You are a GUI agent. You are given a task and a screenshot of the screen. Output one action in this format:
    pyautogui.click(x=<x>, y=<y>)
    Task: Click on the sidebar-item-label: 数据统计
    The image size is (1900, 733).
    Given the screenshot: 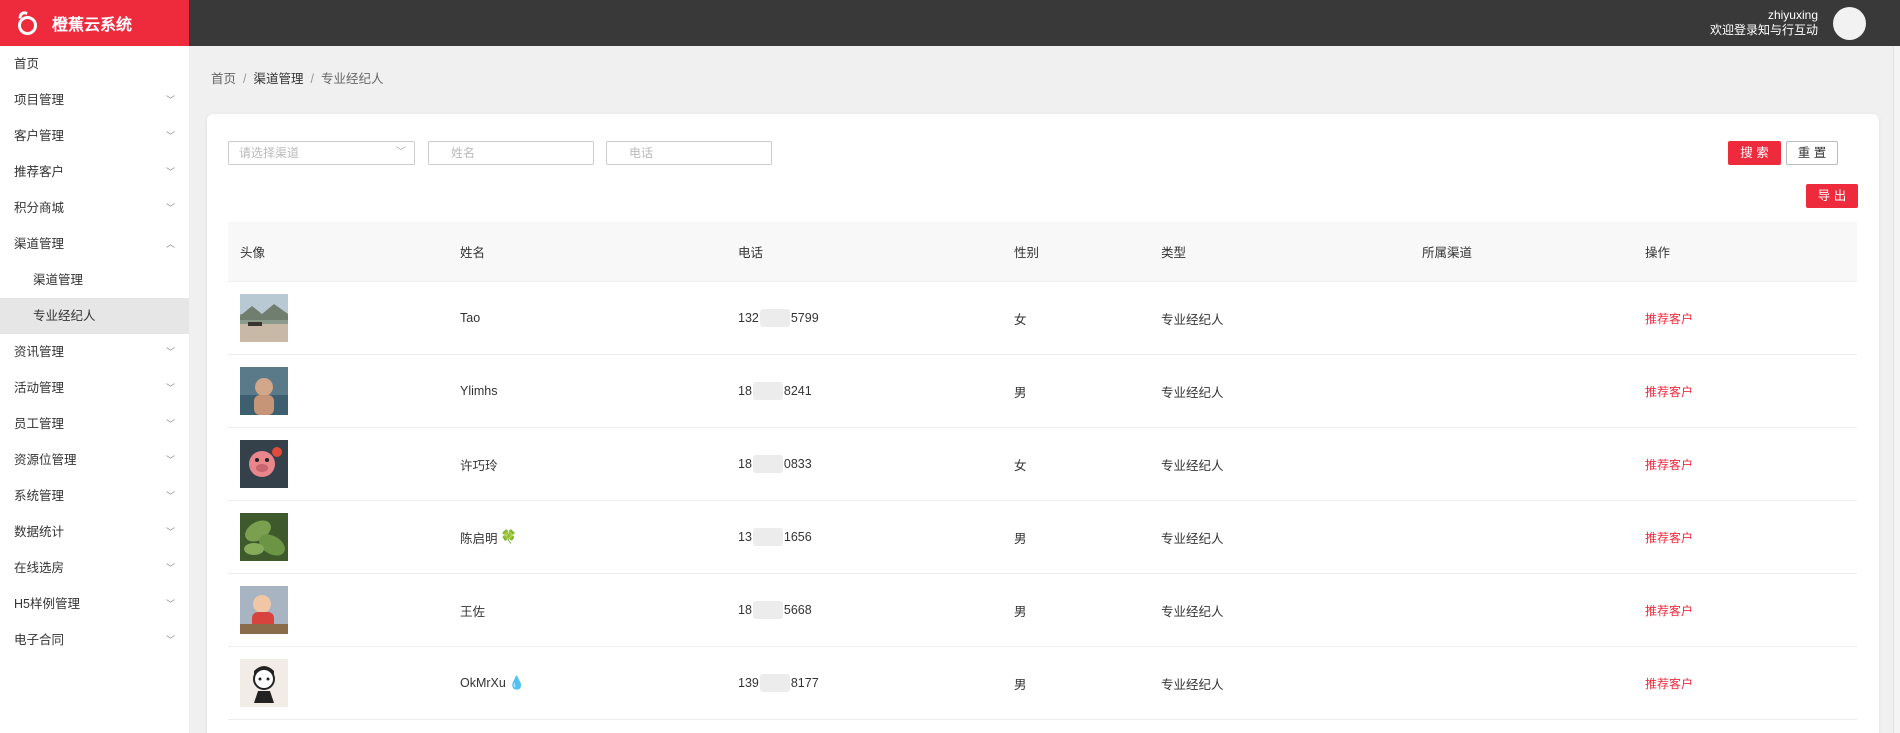 What is the action you would take?
    pyautogui.click(x=39, y=532)
    